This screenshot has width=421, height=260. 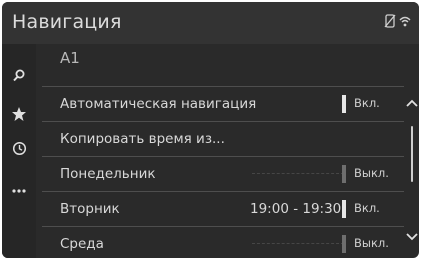 I want to click on monday-toggle: Выкл., so click(x=372, y=174).